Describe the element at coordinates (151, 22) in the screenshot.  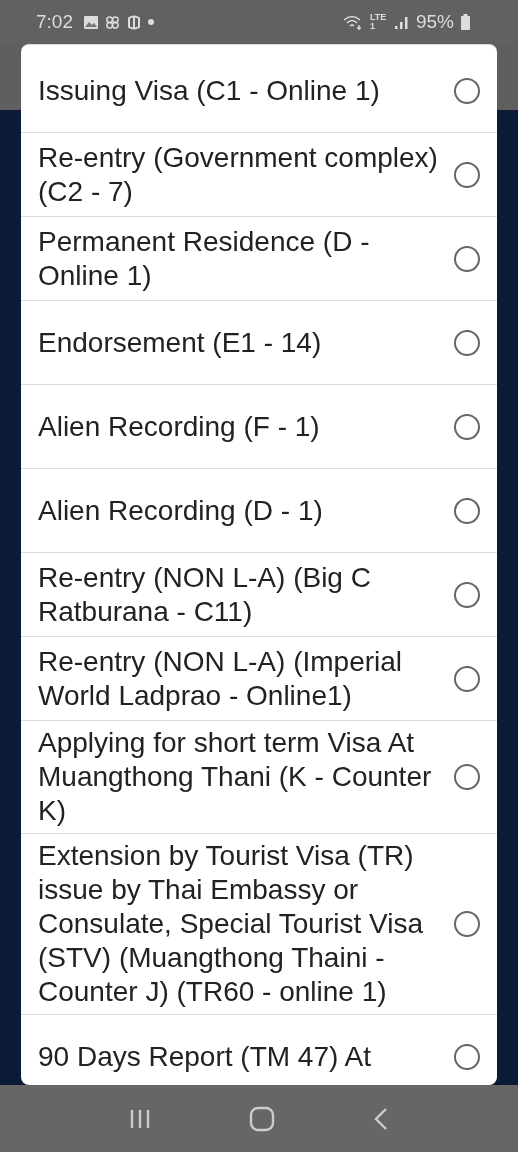
I see `dot-icon` at that location.